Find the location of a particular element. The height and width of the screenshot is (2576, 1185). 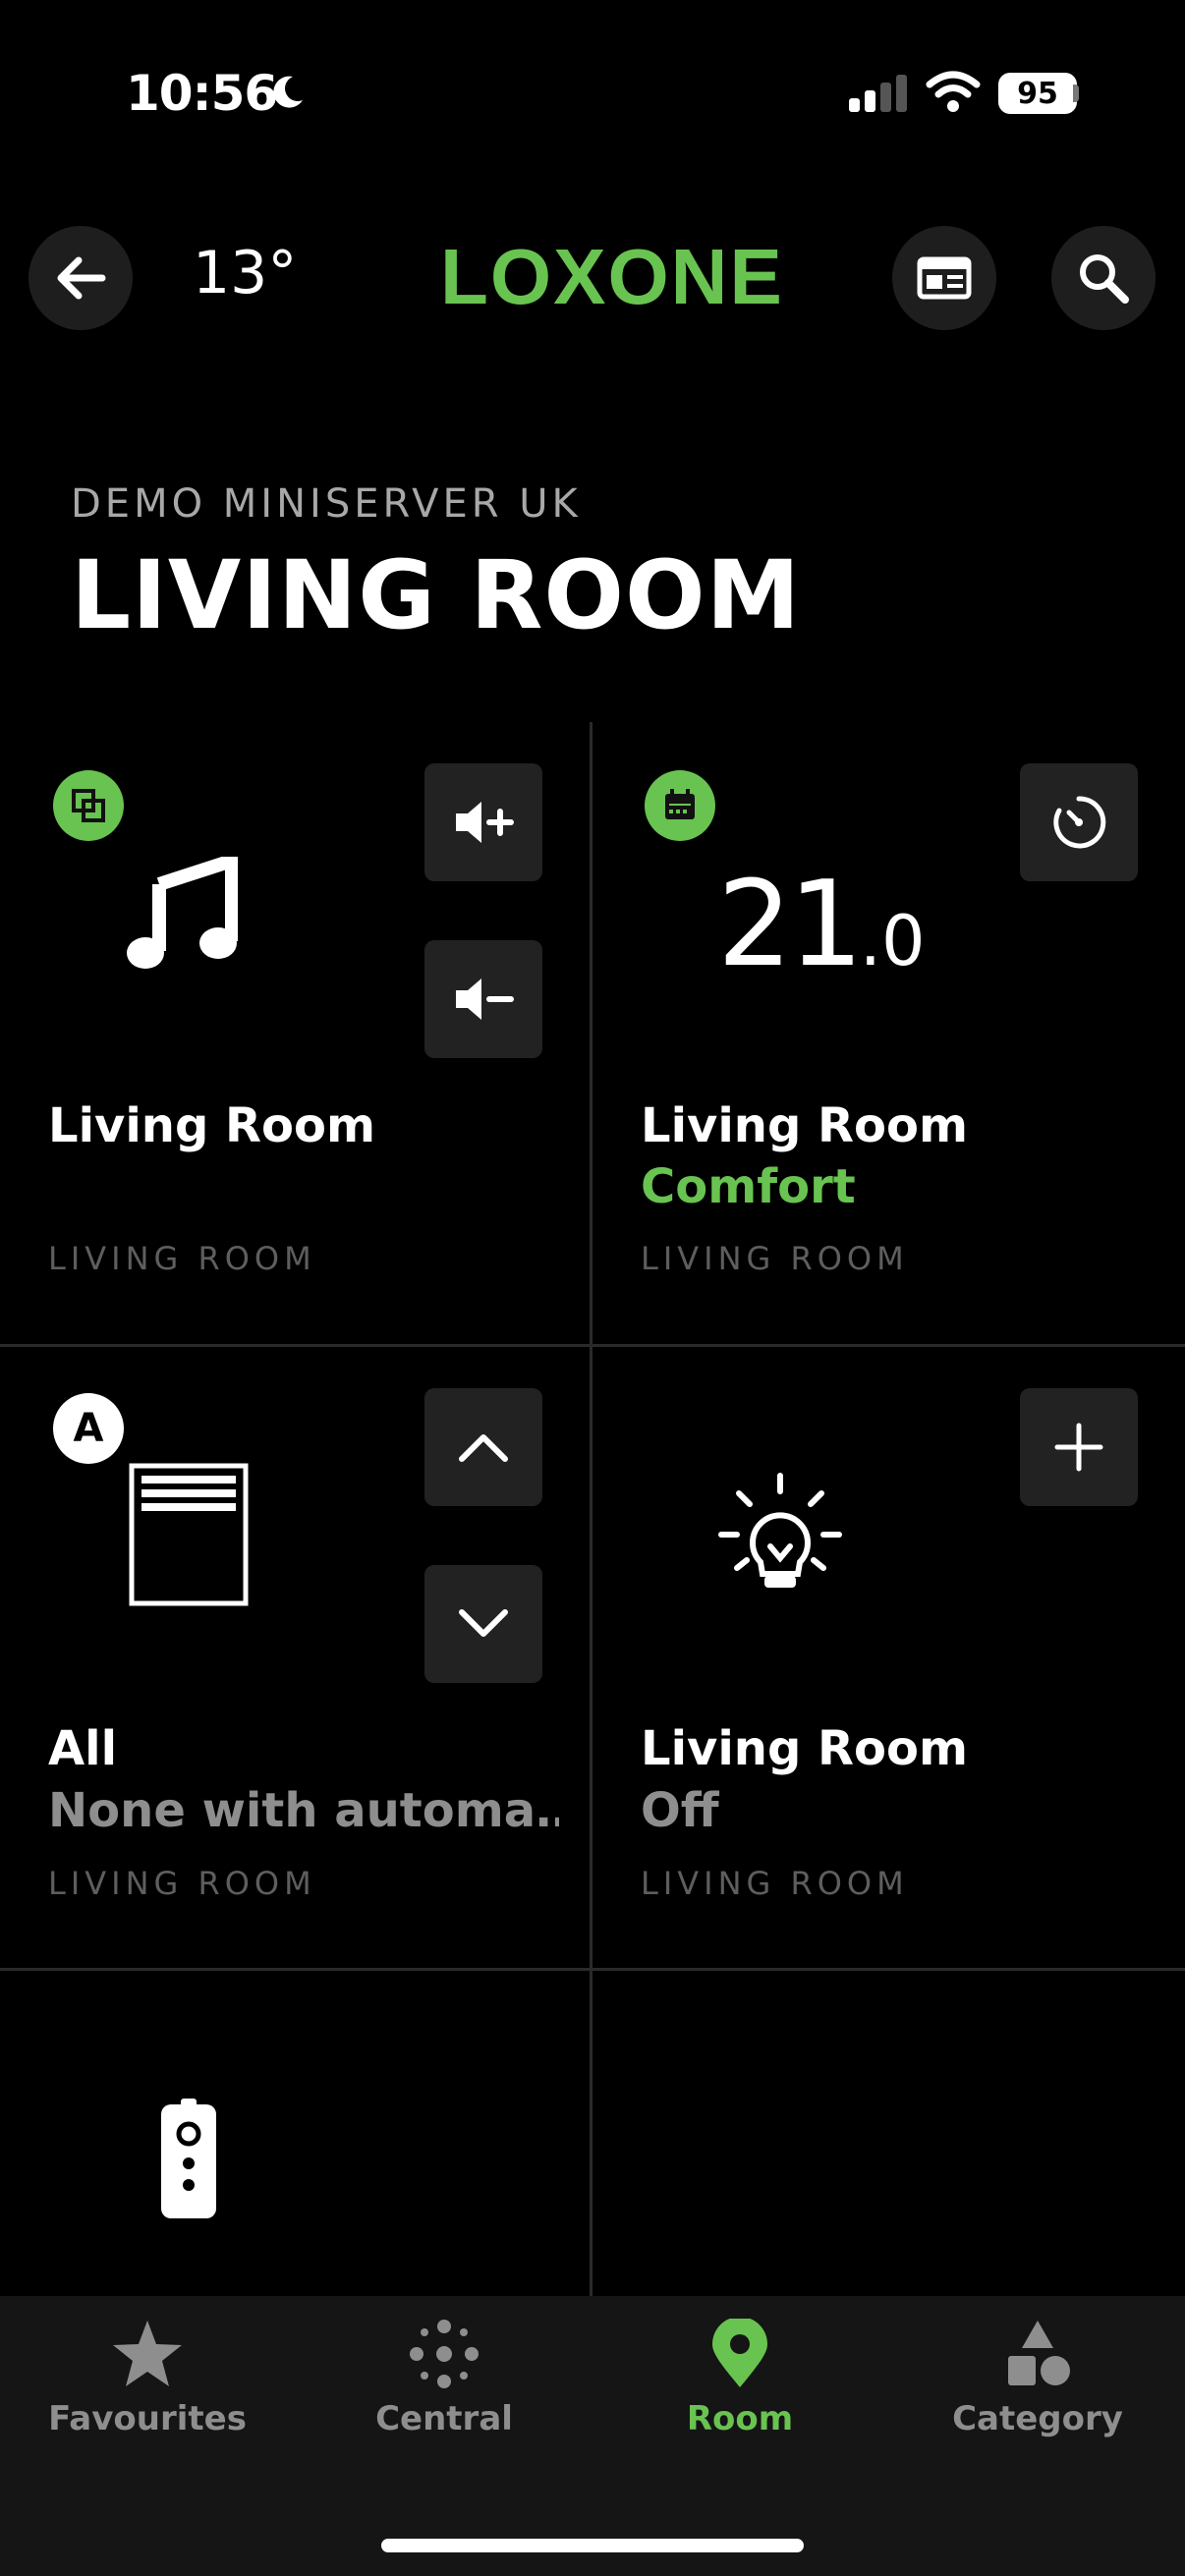

volume-down-icon is located at coordinates (485, 999).